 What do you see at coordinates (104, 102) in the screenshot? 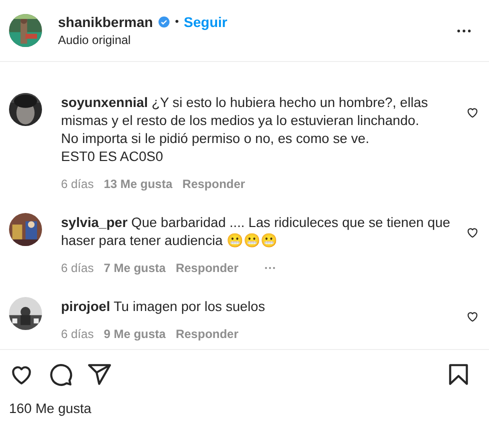
I see `username-link: soyunxennial` at bounding box center [104, 102].